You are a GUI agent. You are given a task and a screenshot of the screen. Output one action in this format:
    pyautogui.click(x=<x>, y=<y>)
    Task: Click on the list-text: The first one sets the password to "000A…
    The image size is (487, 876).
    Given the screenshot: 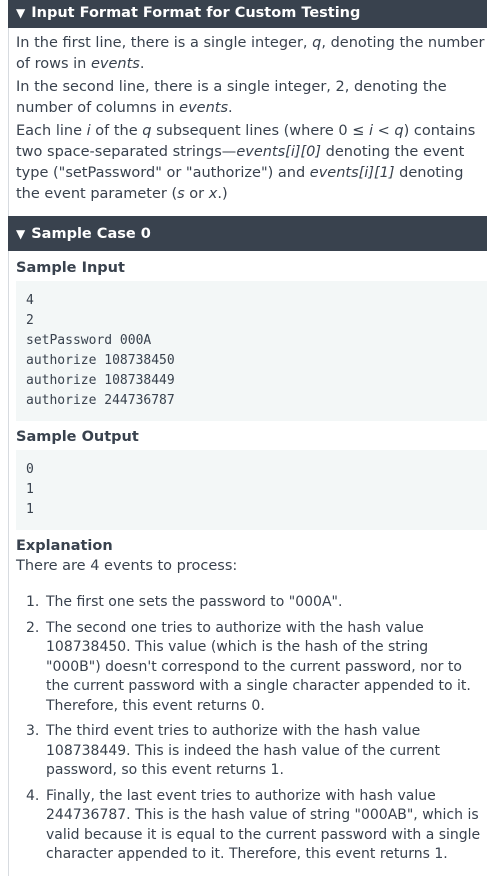 What is the action you would take?
    pyautogui.click(x=194, y=602)
    